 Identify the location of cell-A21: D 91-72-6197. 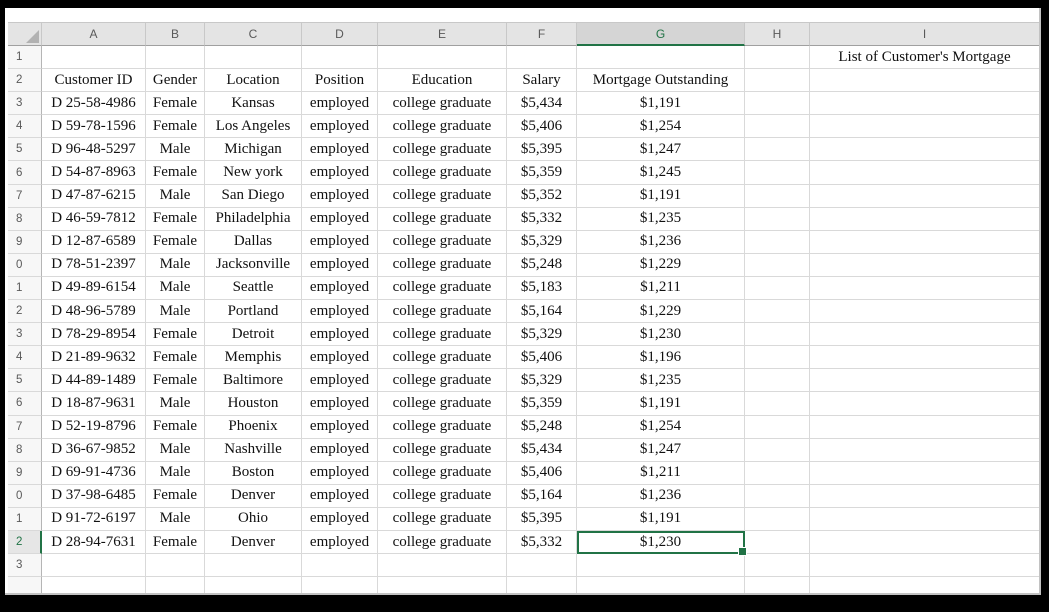
(94, 519).